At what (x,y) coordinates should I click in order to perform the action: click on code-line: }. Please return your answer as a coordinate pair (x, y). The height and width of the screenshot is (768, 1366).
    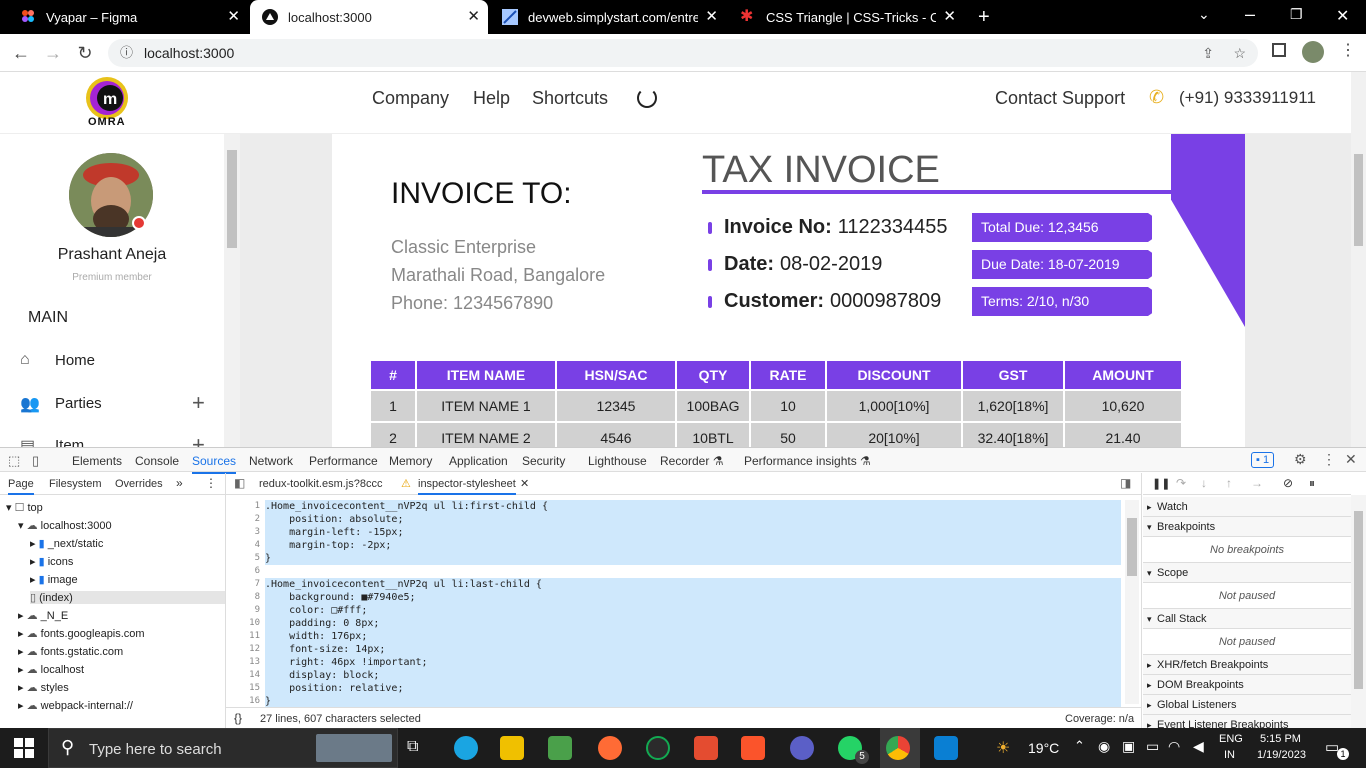
    Looking at the image, I should click on (693, 558).